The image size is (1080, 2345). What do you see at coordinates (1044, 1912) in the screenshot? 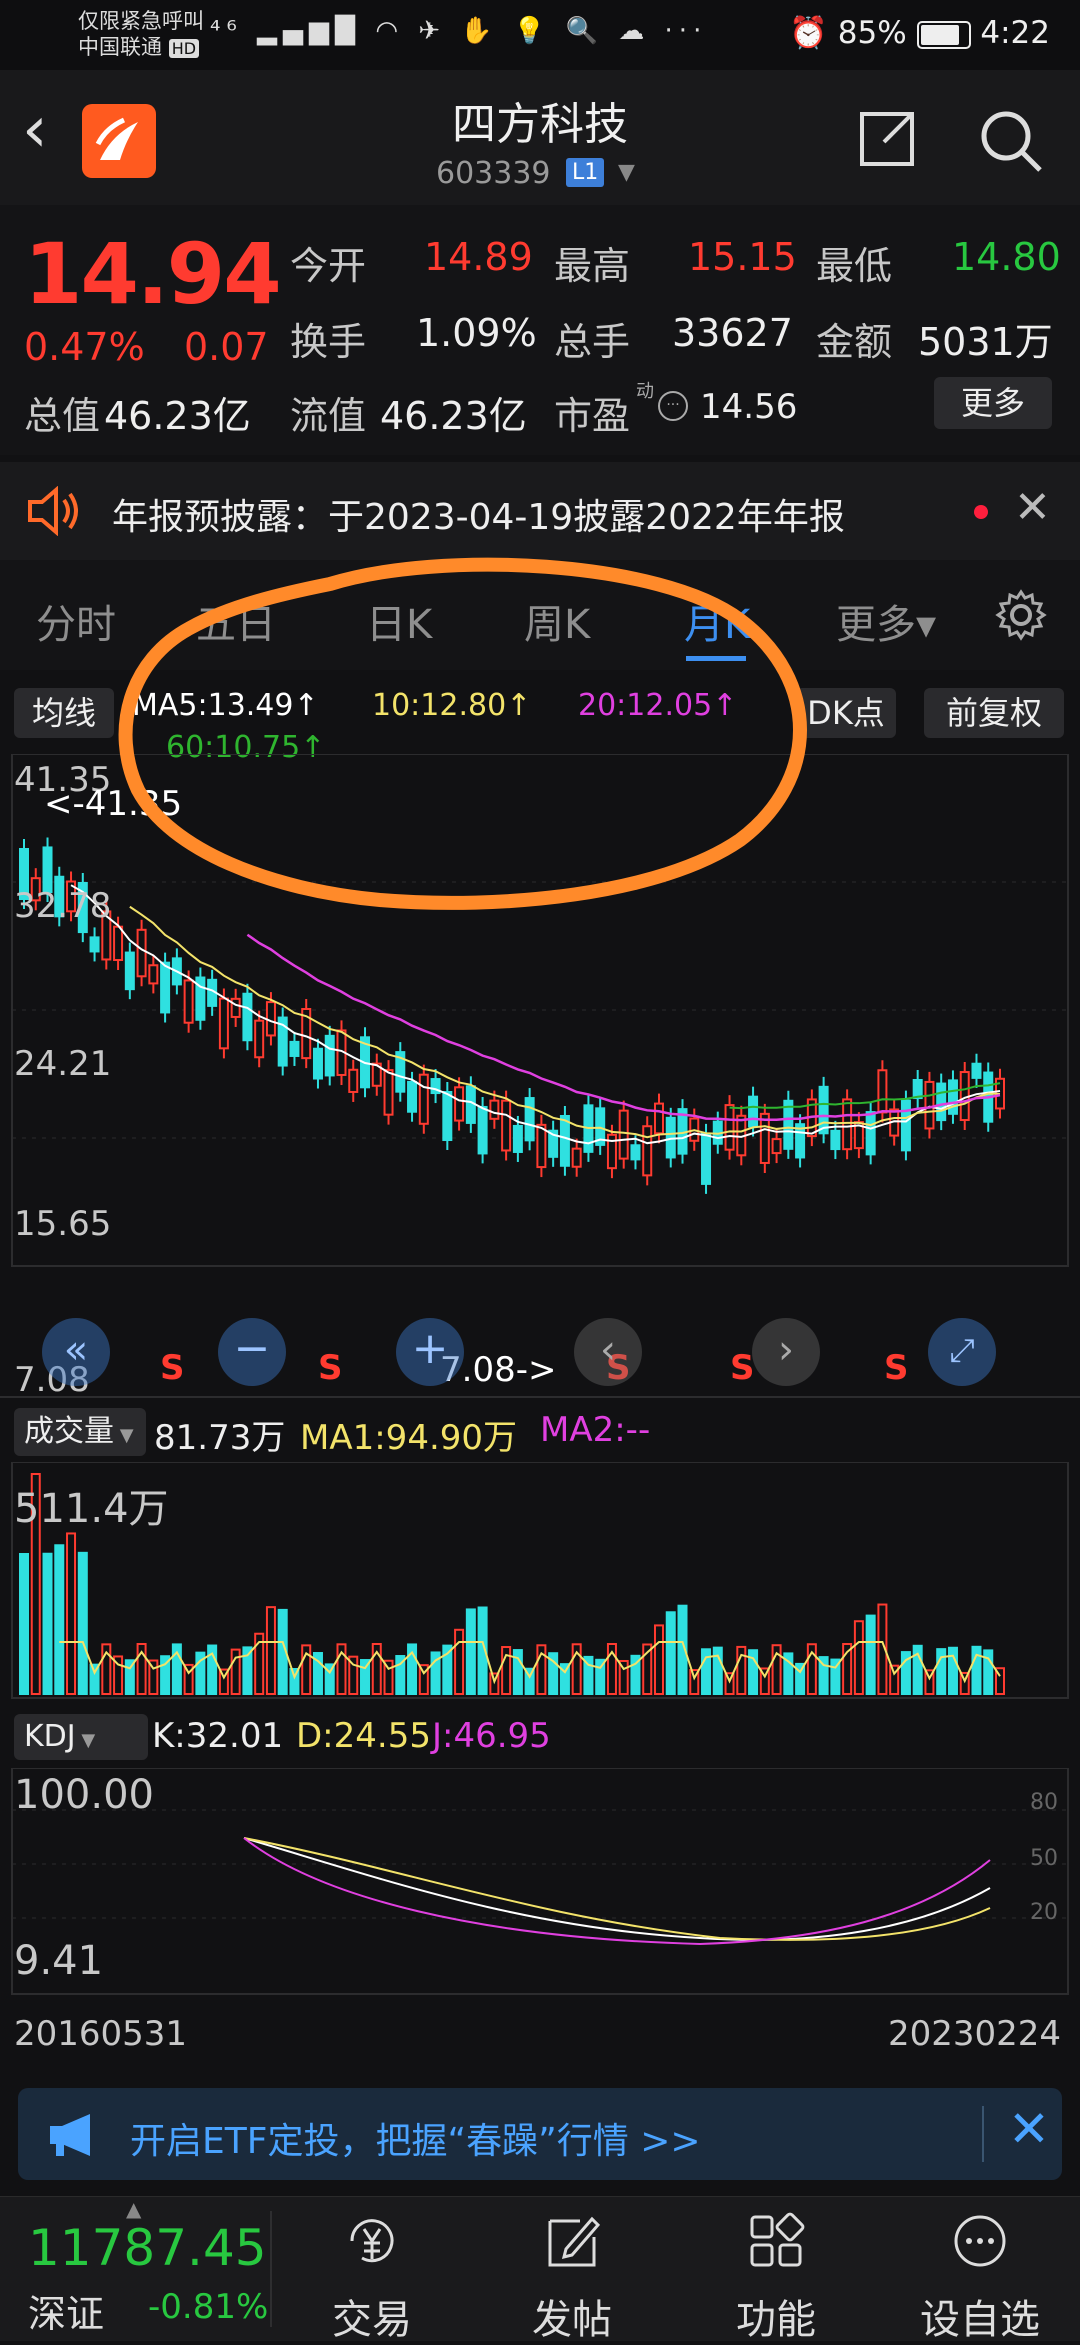
I see `kdj-tick-20: 20` at bounding box center [1044, 1912].